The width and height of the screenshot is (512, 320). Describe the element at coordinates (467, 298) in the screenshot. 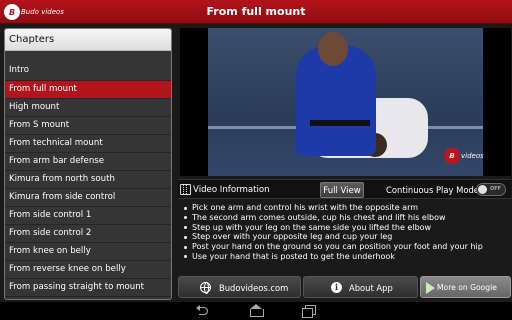

I see `google-play-label: More on Google play` at that location.